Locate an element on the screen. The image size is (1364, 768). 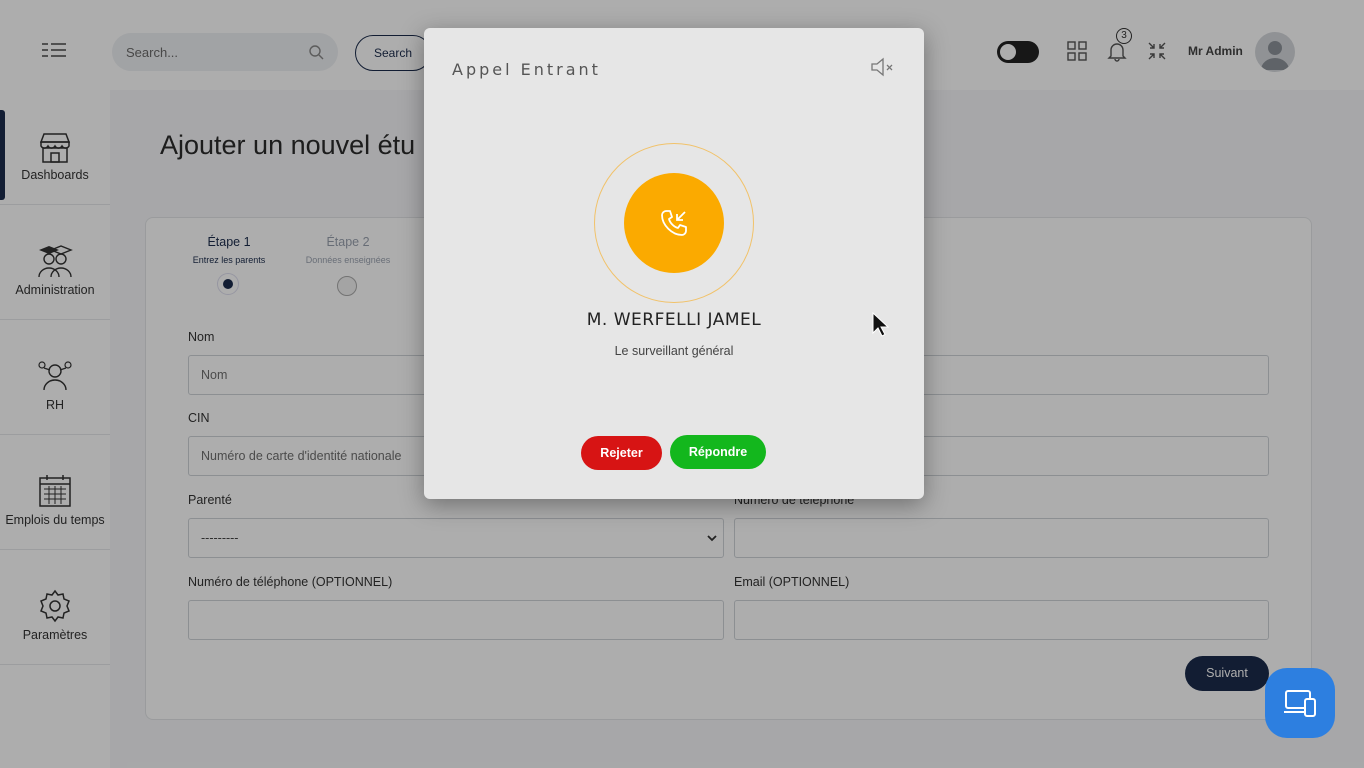
devices-icon is located at coordinates (1300, 703).